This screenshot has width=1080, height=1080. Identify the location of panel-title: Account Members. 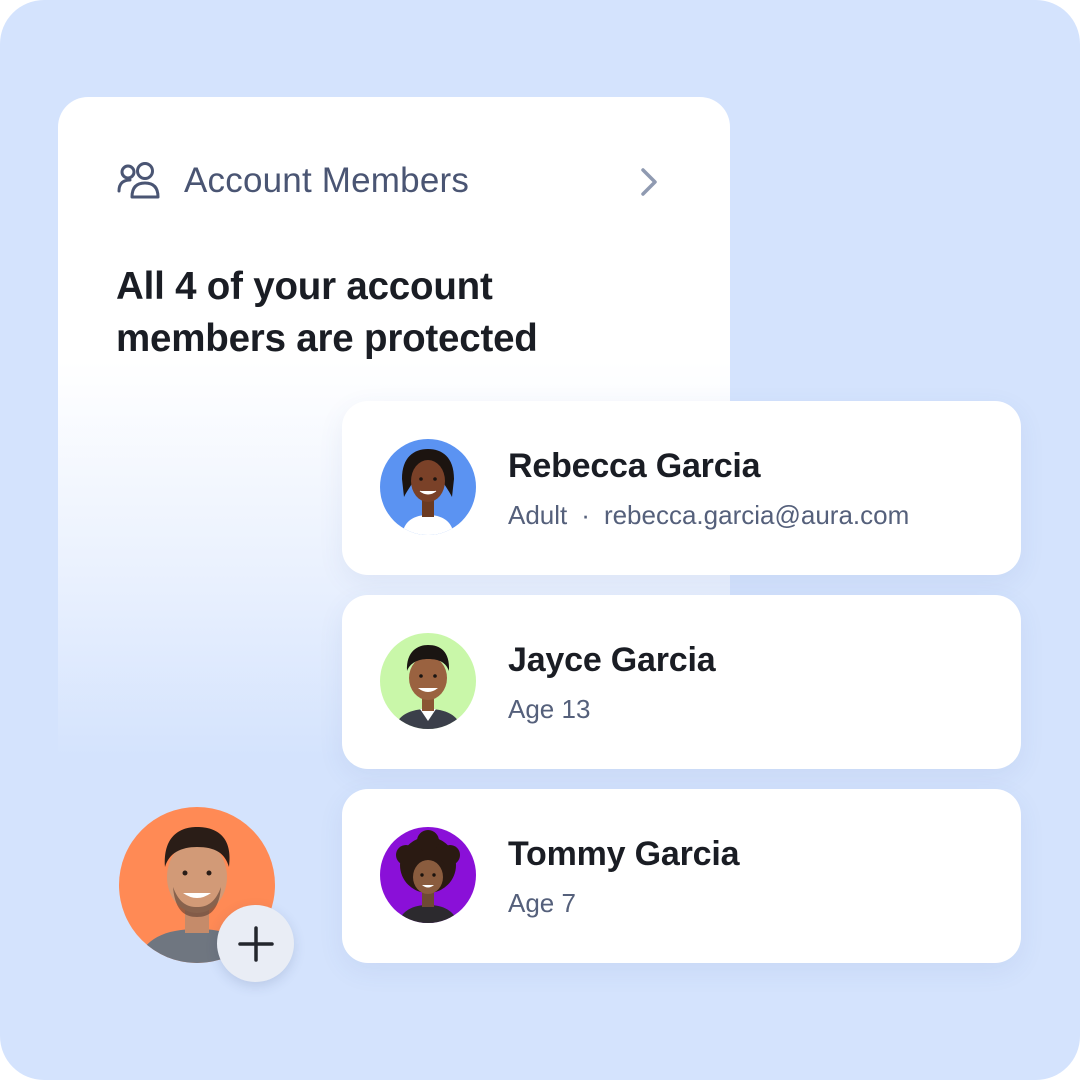
(327, 180).